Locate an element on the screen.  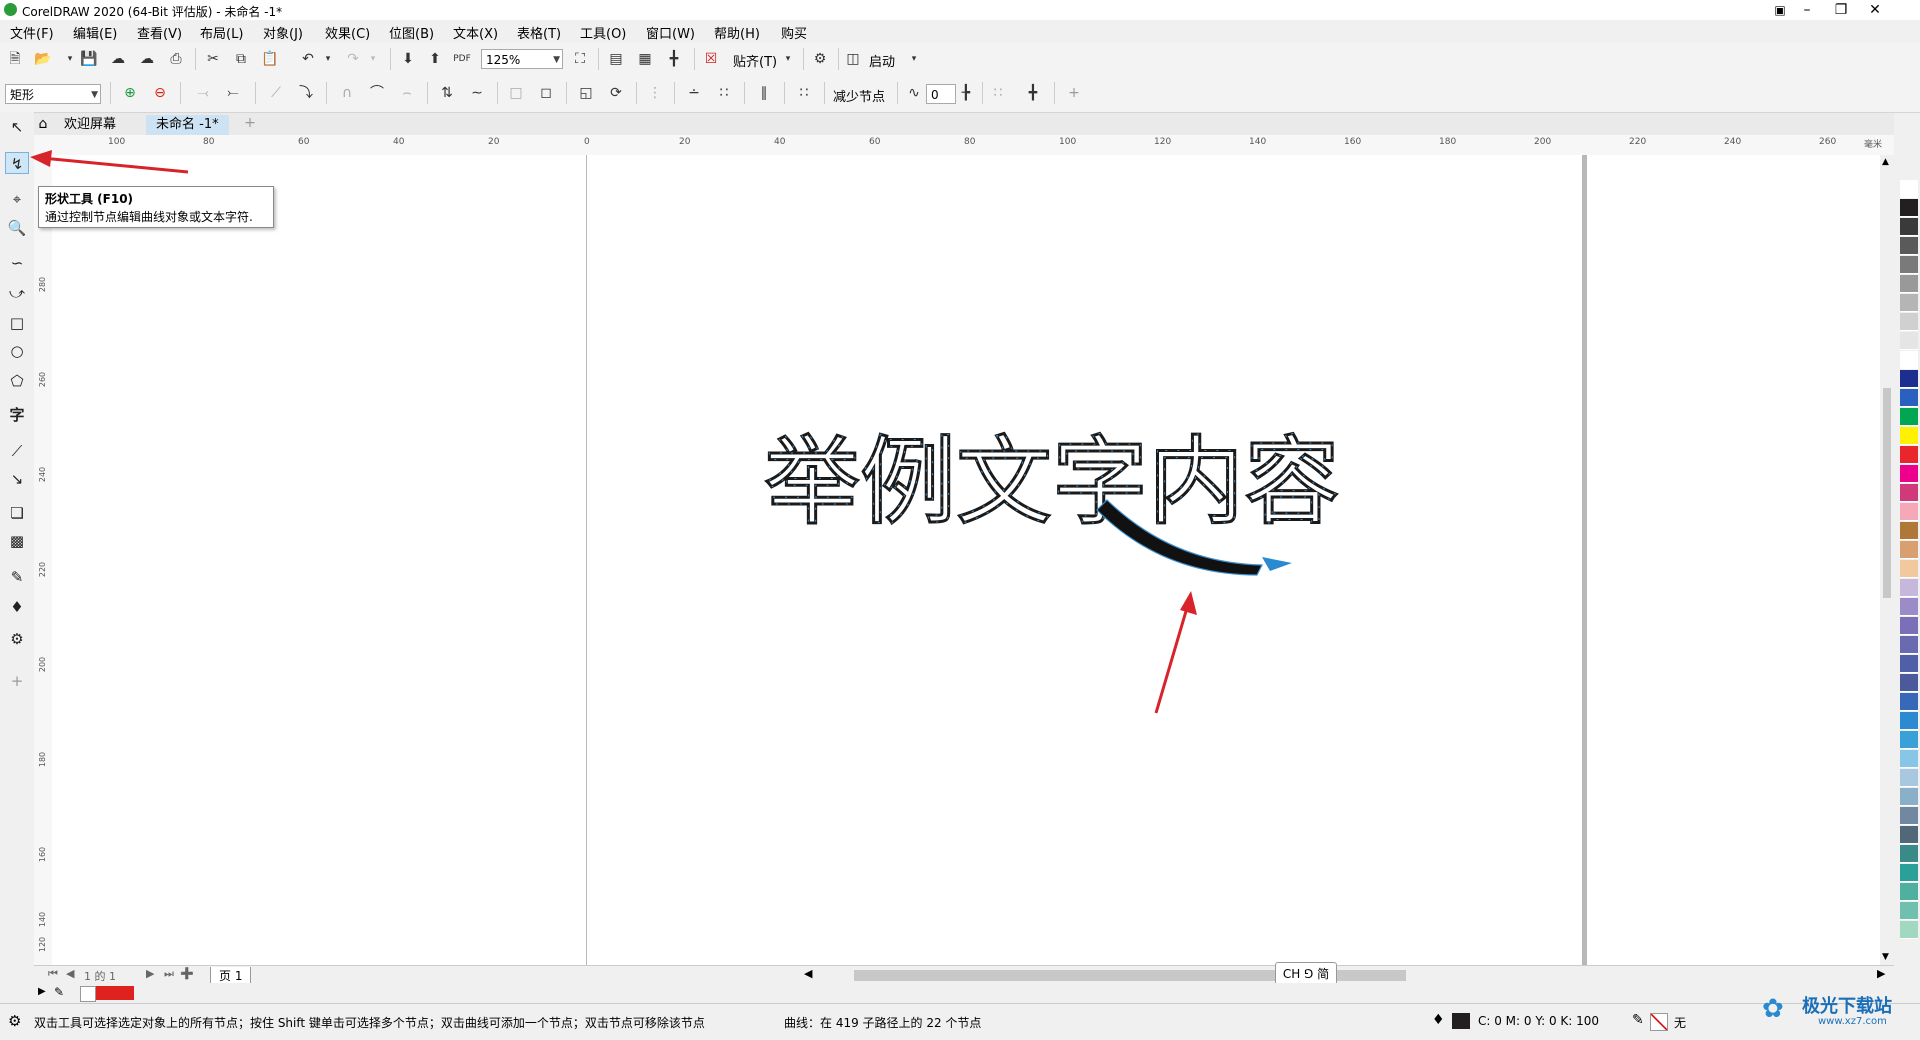
menu-help: 帮助(H) is located at coordinates (737, 32).